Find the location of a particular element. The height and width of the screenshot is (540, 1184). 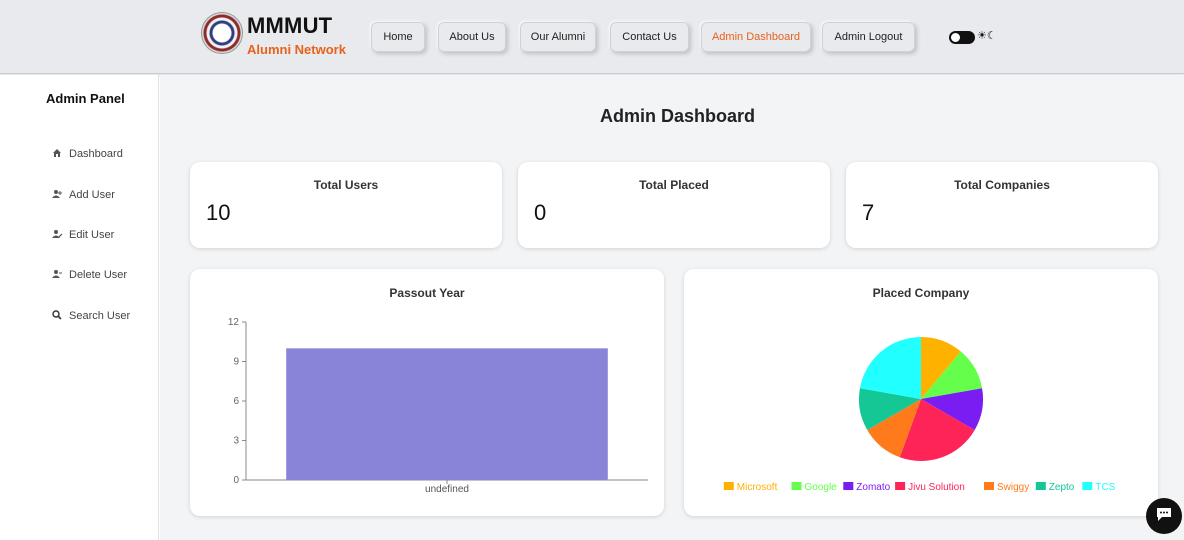

university-seal-icon is located at coordinates (222, 33).